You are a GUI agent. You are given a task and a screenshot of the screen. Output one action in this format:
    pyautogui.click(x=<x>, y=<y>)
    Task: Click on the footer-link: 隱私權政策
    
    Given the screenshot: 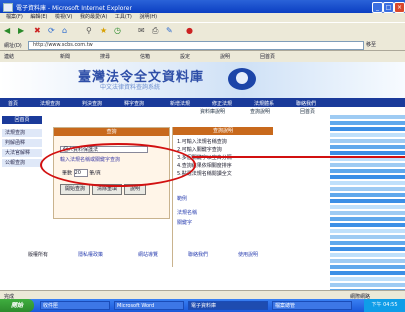 What is the action you would take?
    pyautogui.click(x=90, y=254)
    